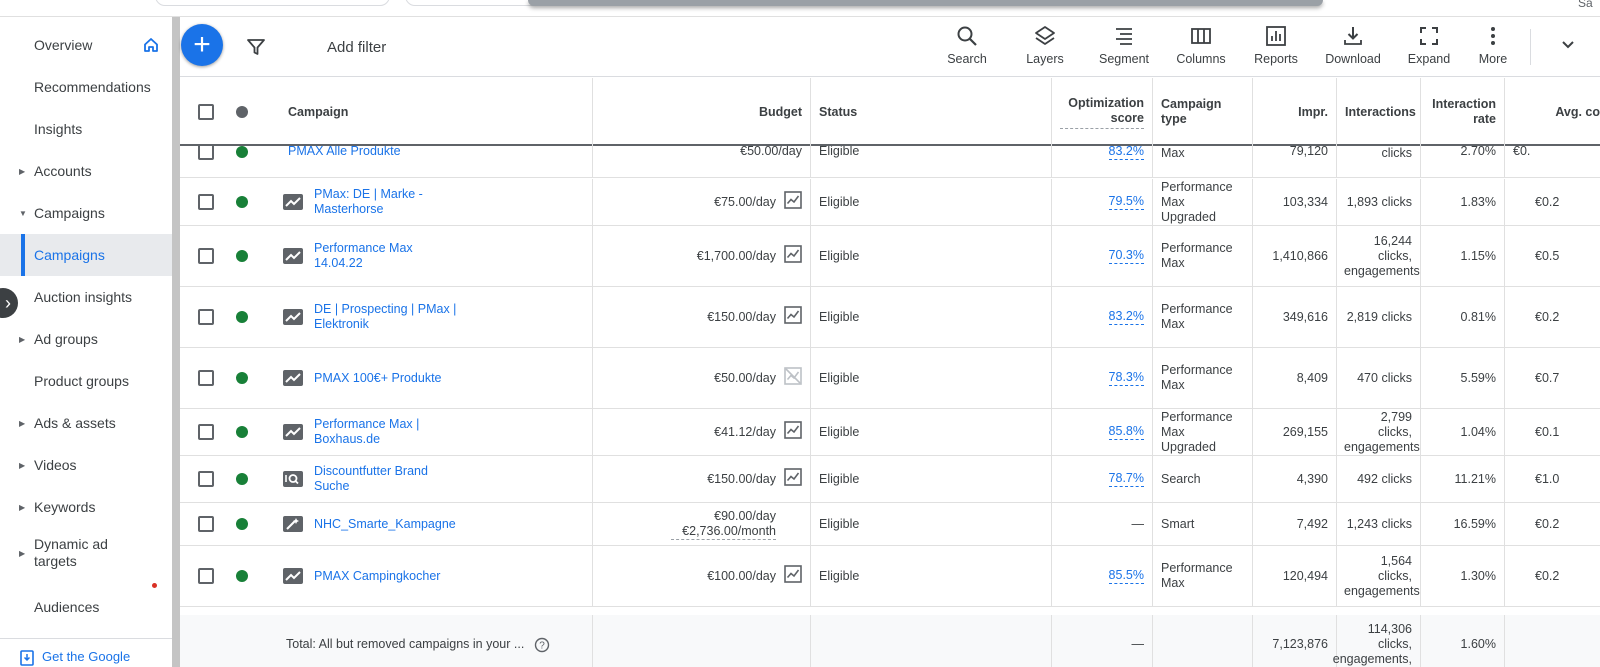 This screenshot has height=667, width=1600. Describe the element at coordinates (293, 524) in the screenshot. I see `smart-campaign-icon` at that location.